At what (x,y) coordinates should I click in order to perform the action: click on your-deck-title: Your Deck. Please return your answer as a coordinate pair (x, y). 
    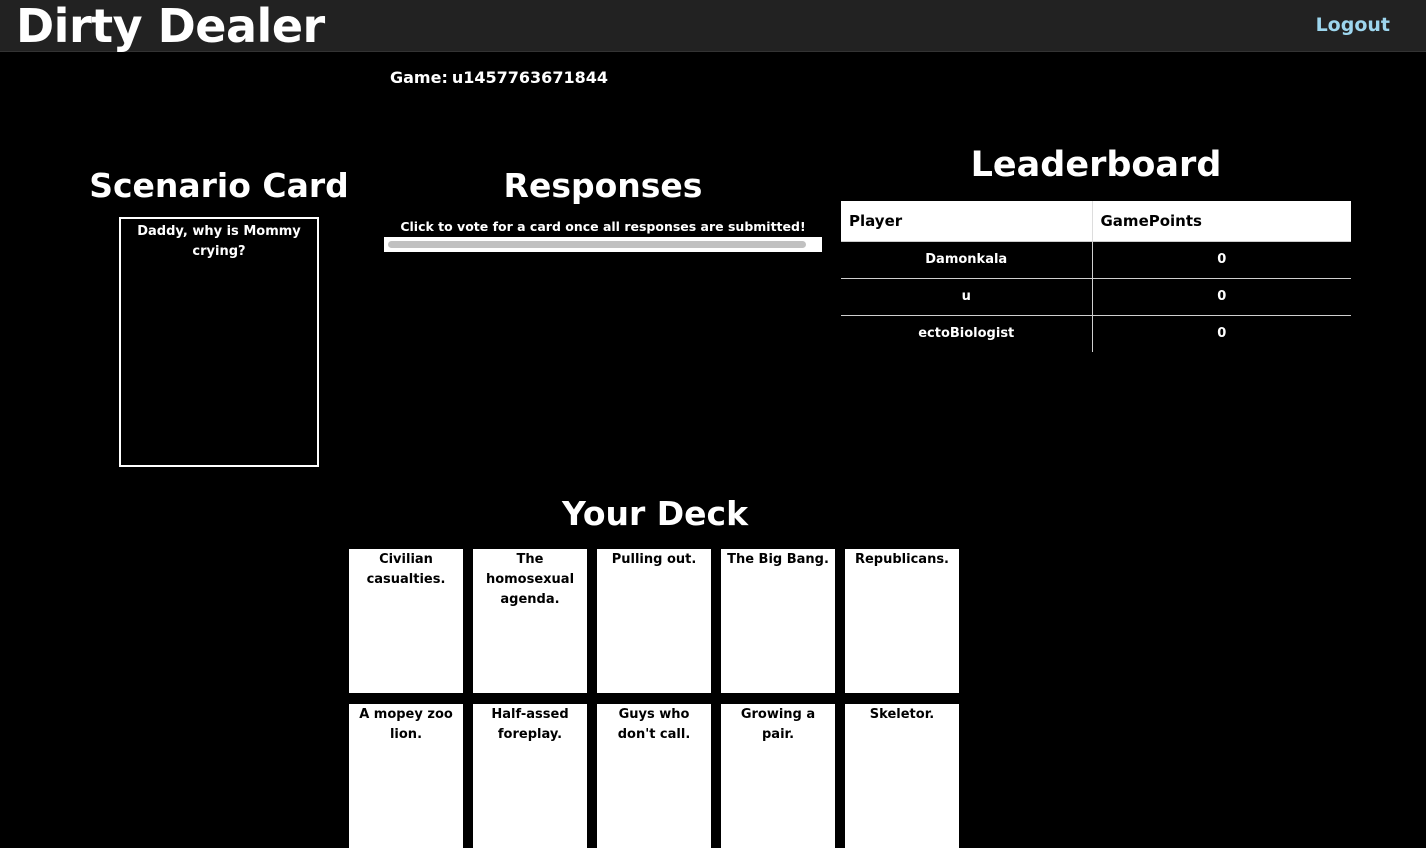
    Looking at the image, I should click on (655, 513).